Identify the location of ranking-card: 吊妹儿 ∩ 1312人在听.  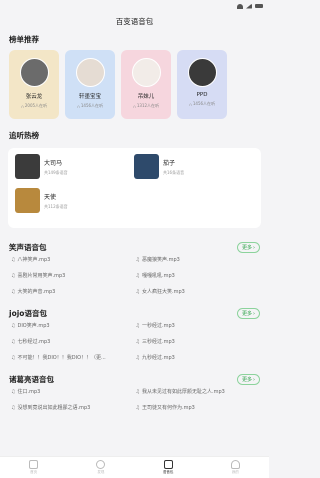
(146, 84).